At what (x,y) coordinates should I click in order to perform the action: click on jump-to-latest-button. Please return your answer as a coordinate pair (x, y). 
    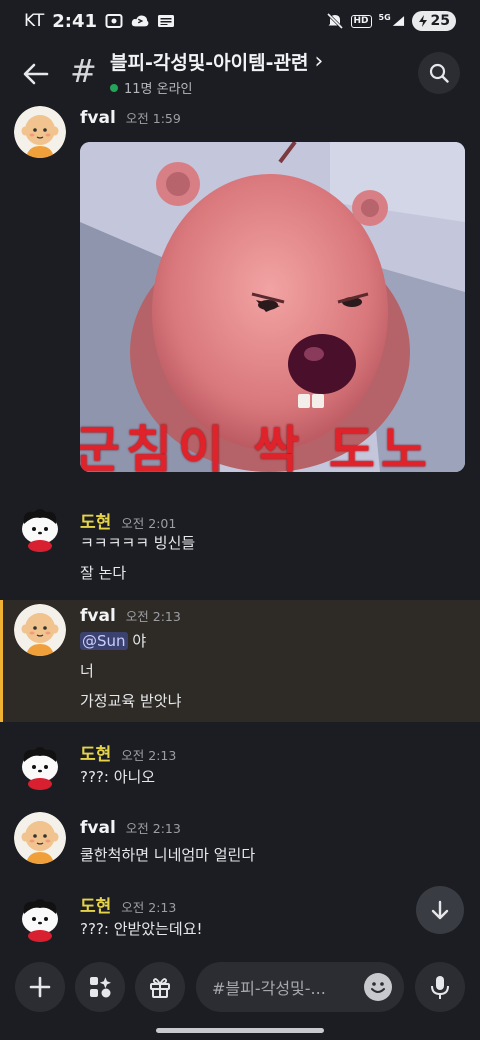
    Looking at the image, I should click on (440, 910).